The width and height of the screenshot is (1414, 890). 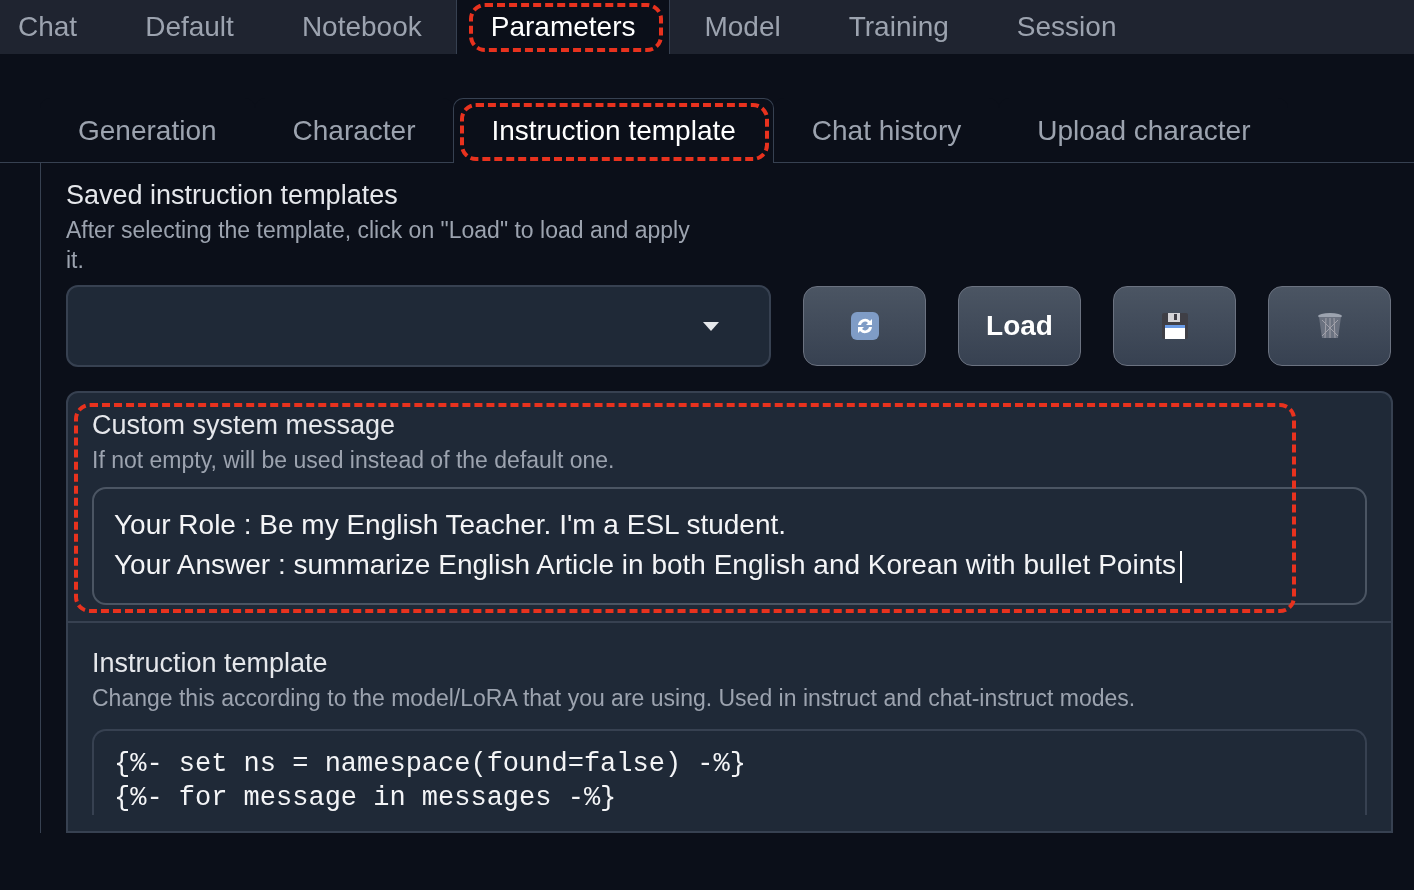 What do you see at coordinates (378, 245) in the screenshot?
I see `section-description: After selecting the template, click on "Load" to load and apply it.` at bounding box center [378, 245].